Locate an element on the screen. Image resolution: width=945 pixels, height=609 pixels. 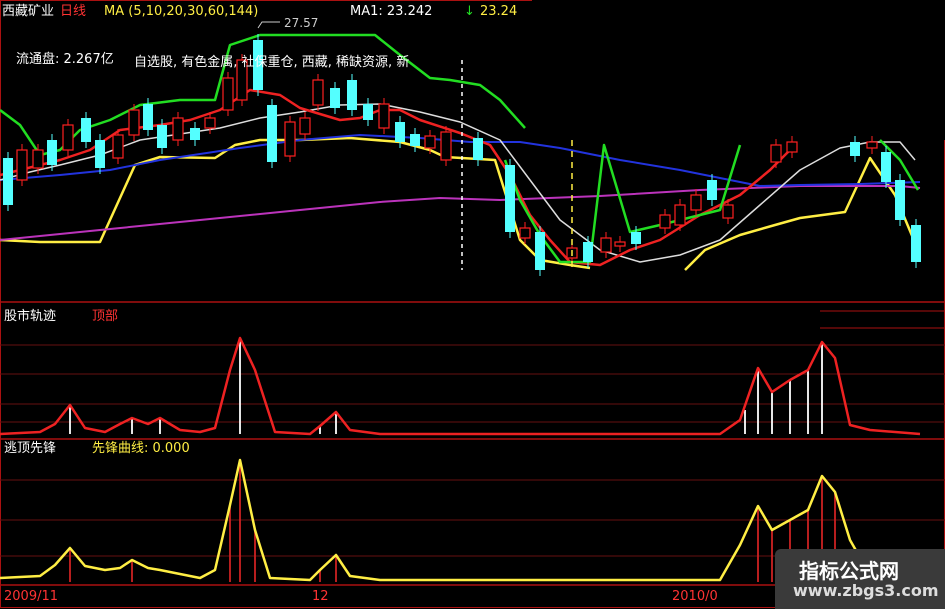
panel3-title: 逃顶先锋 is located at coordinates (30, 448).